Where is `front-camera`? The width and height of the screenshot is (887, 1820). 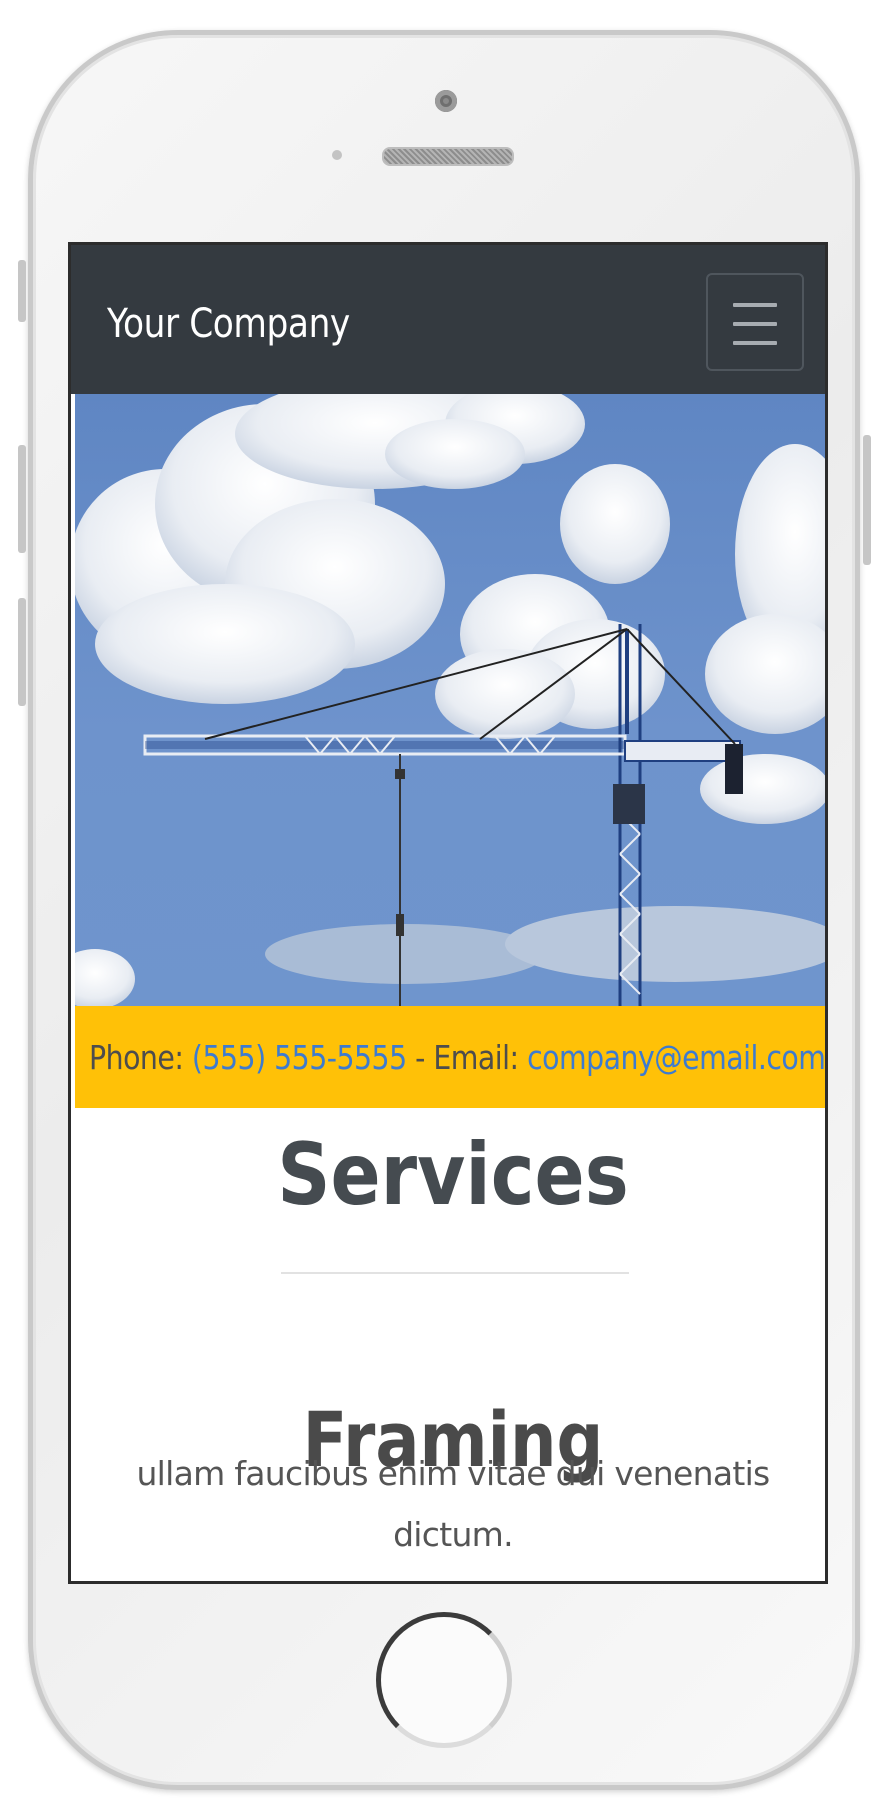 front-camera is located at coordinates (446, 101).